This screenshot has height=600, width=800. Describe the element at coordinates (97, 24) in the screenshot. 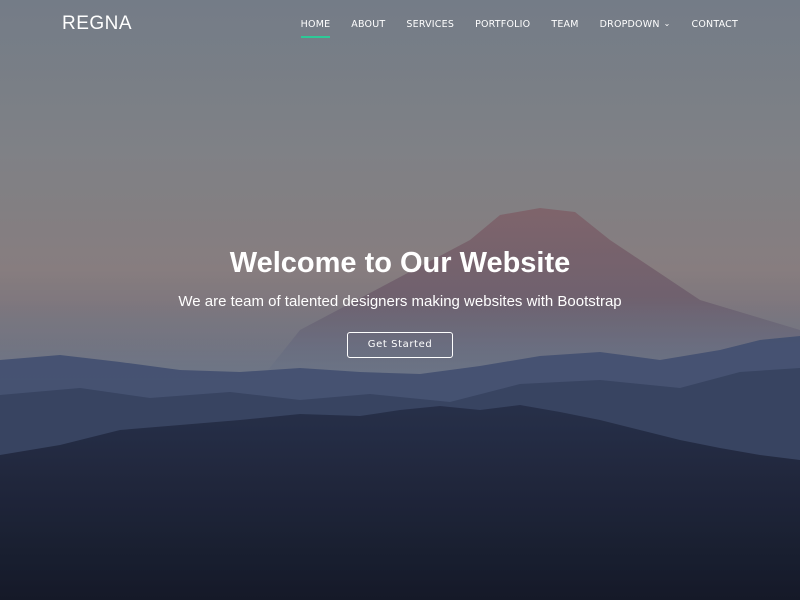

I see `site-logo: REGNA` at that location.